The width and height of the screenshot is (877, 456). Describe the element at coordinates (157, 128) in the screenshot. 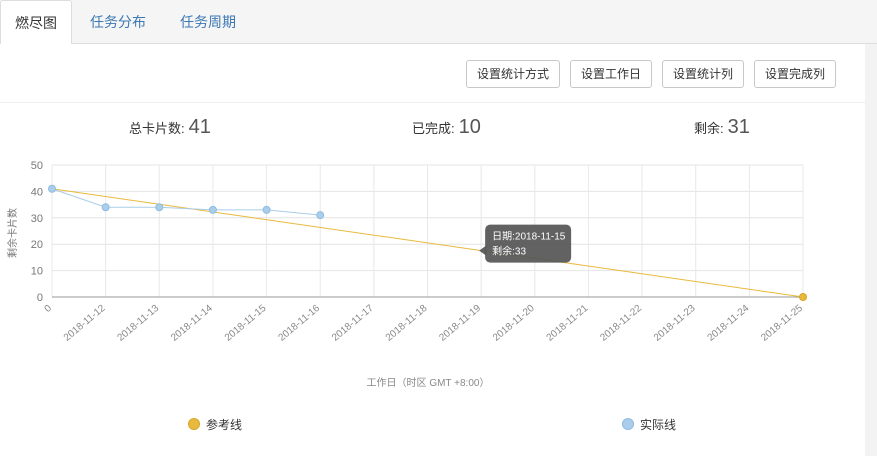

I see `stat-total-label: 总卡片数:` at that location.